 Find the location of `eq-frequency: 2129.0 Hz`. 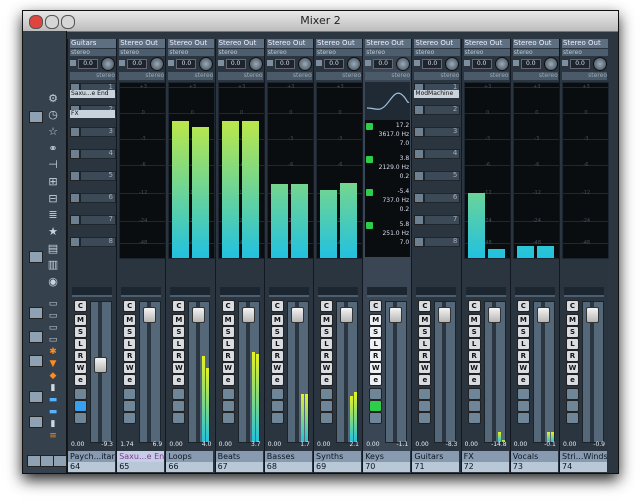

eq-frequency: 2129.0 Hz is located at coordinates (394, 167).